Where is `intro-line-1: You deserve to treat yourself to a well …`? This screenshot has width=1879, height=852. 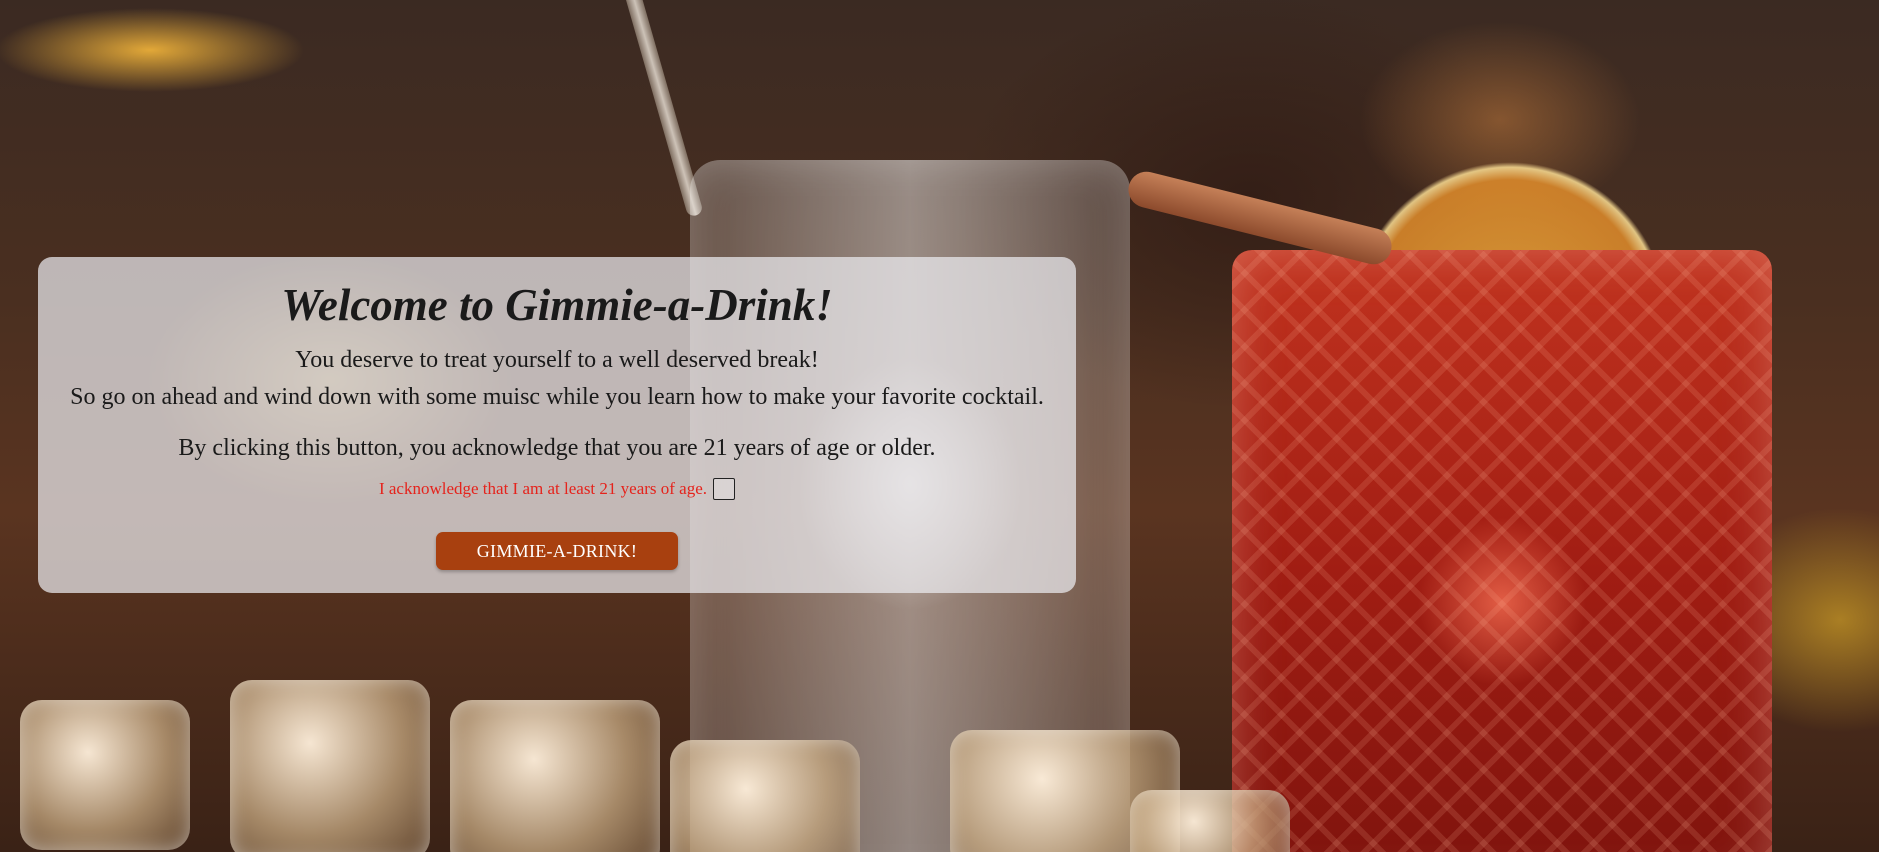
intro-line-1: You deserve to treat yourself to a well … is located at coordinates (557, 360).